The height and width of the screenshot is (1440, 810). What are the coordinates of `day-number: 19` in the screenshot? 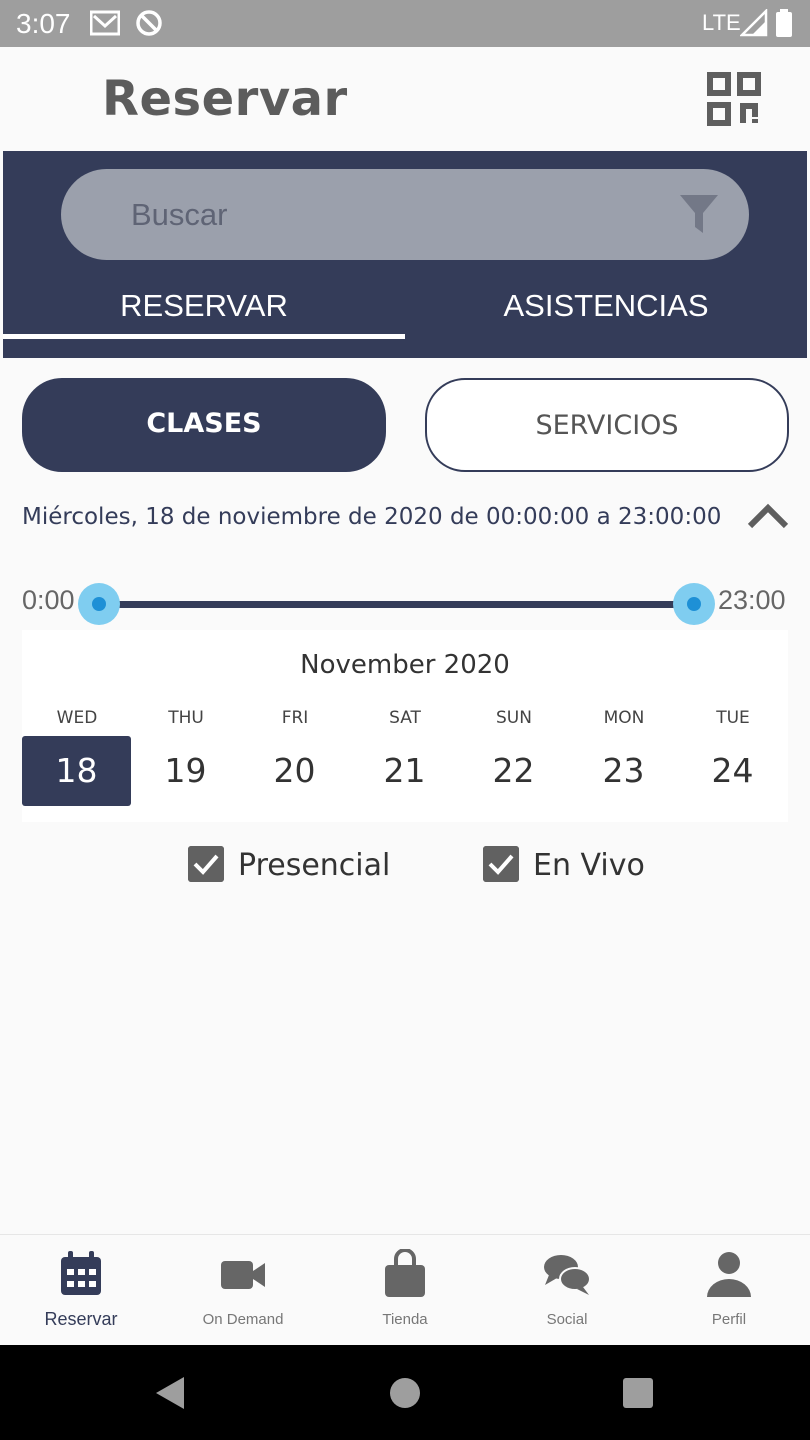 It's located at (185, 770).